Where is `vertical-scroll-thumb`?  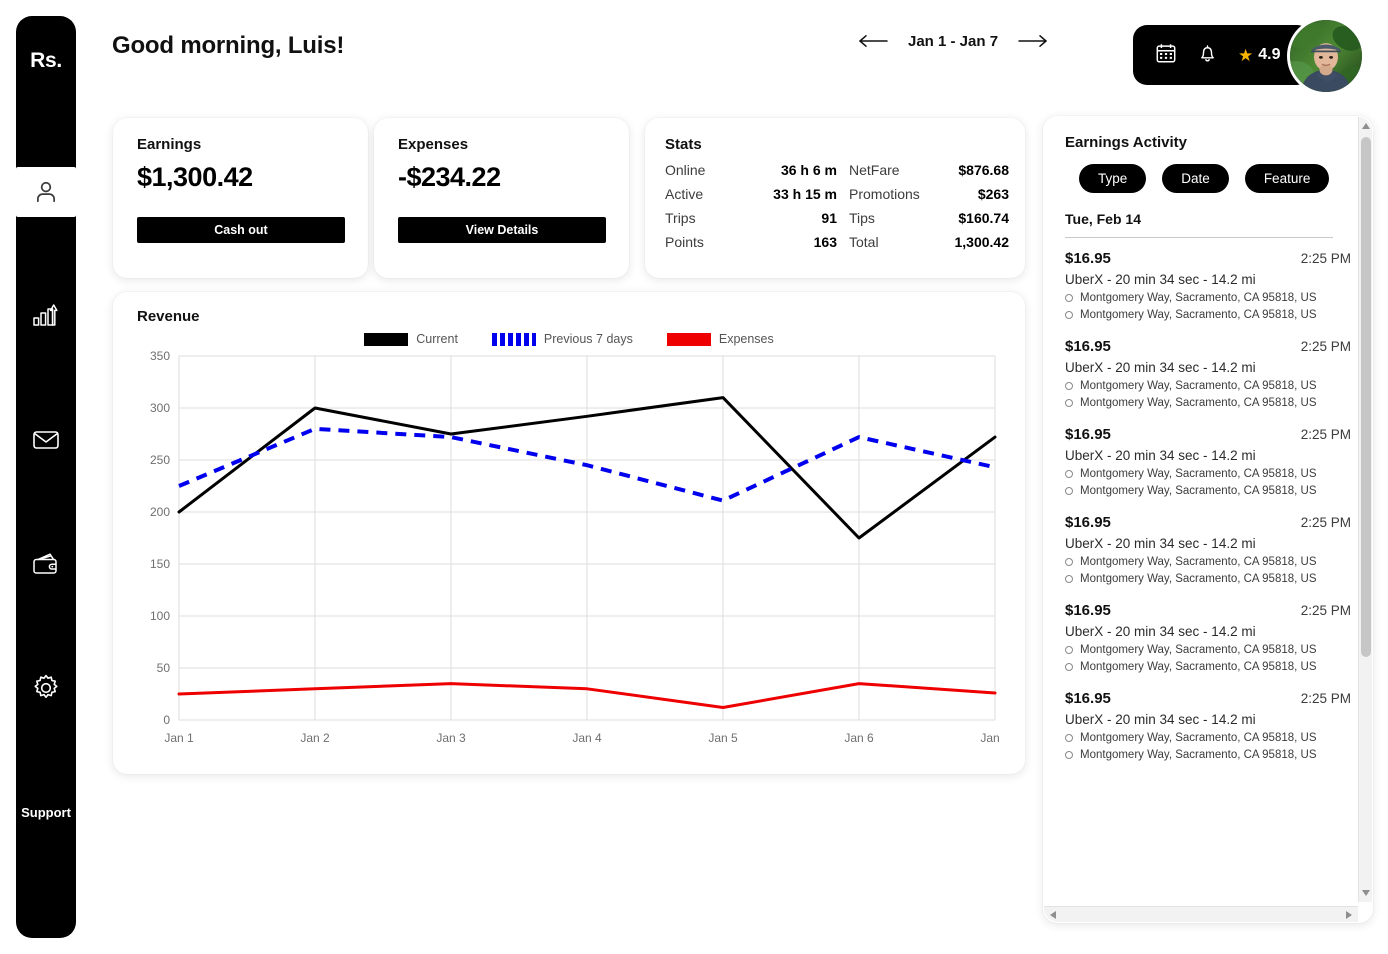 vertical-scroll-thumb is located at coordinates (1366, 397).